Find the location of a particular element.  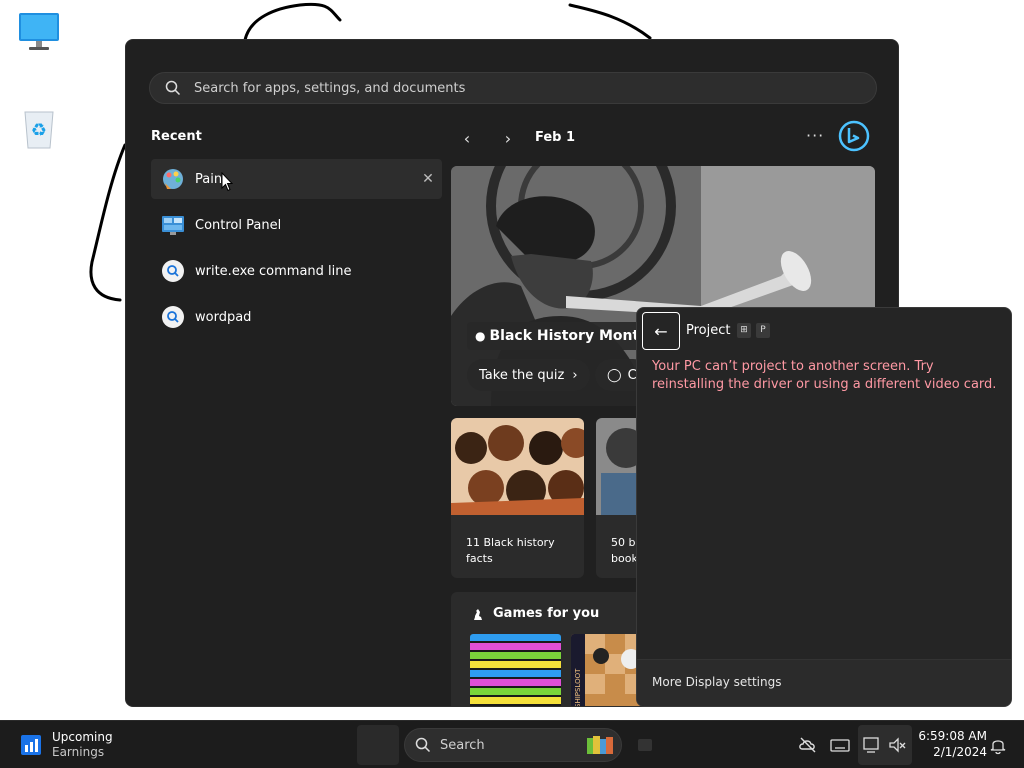

widgets-button: Upcoming Earnings is located at coordinates (66, 745).